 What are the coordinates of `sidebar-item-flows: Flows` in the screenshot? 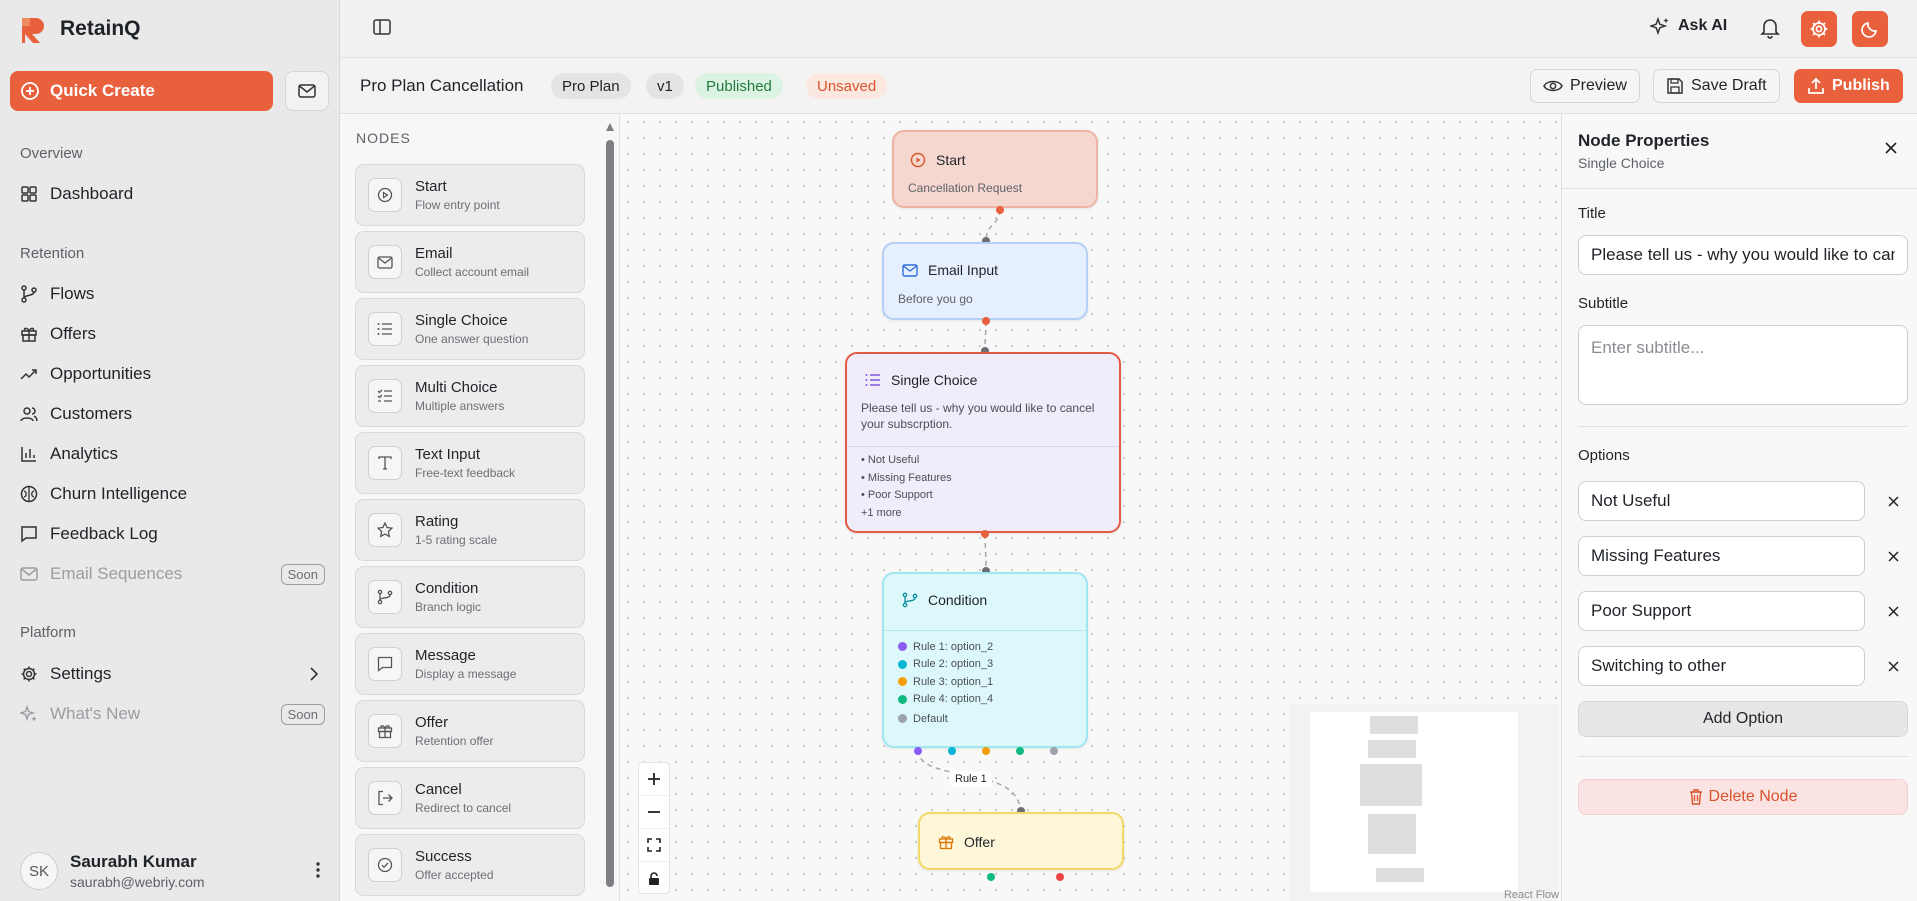 It's located at (172, 294).